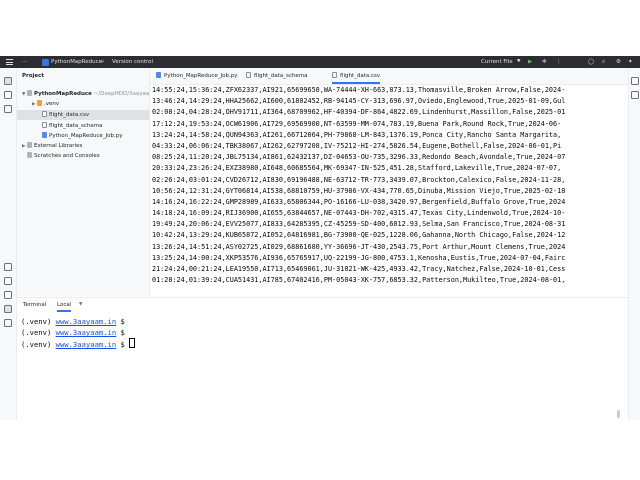 The height and width of the screenshot is (480, 640). What do you see at coordinates (197, 76) in the screenshot?
I see `tab-mapreduce-job: Python_MapReduce_Job.py` at bounding box center [197, 76].